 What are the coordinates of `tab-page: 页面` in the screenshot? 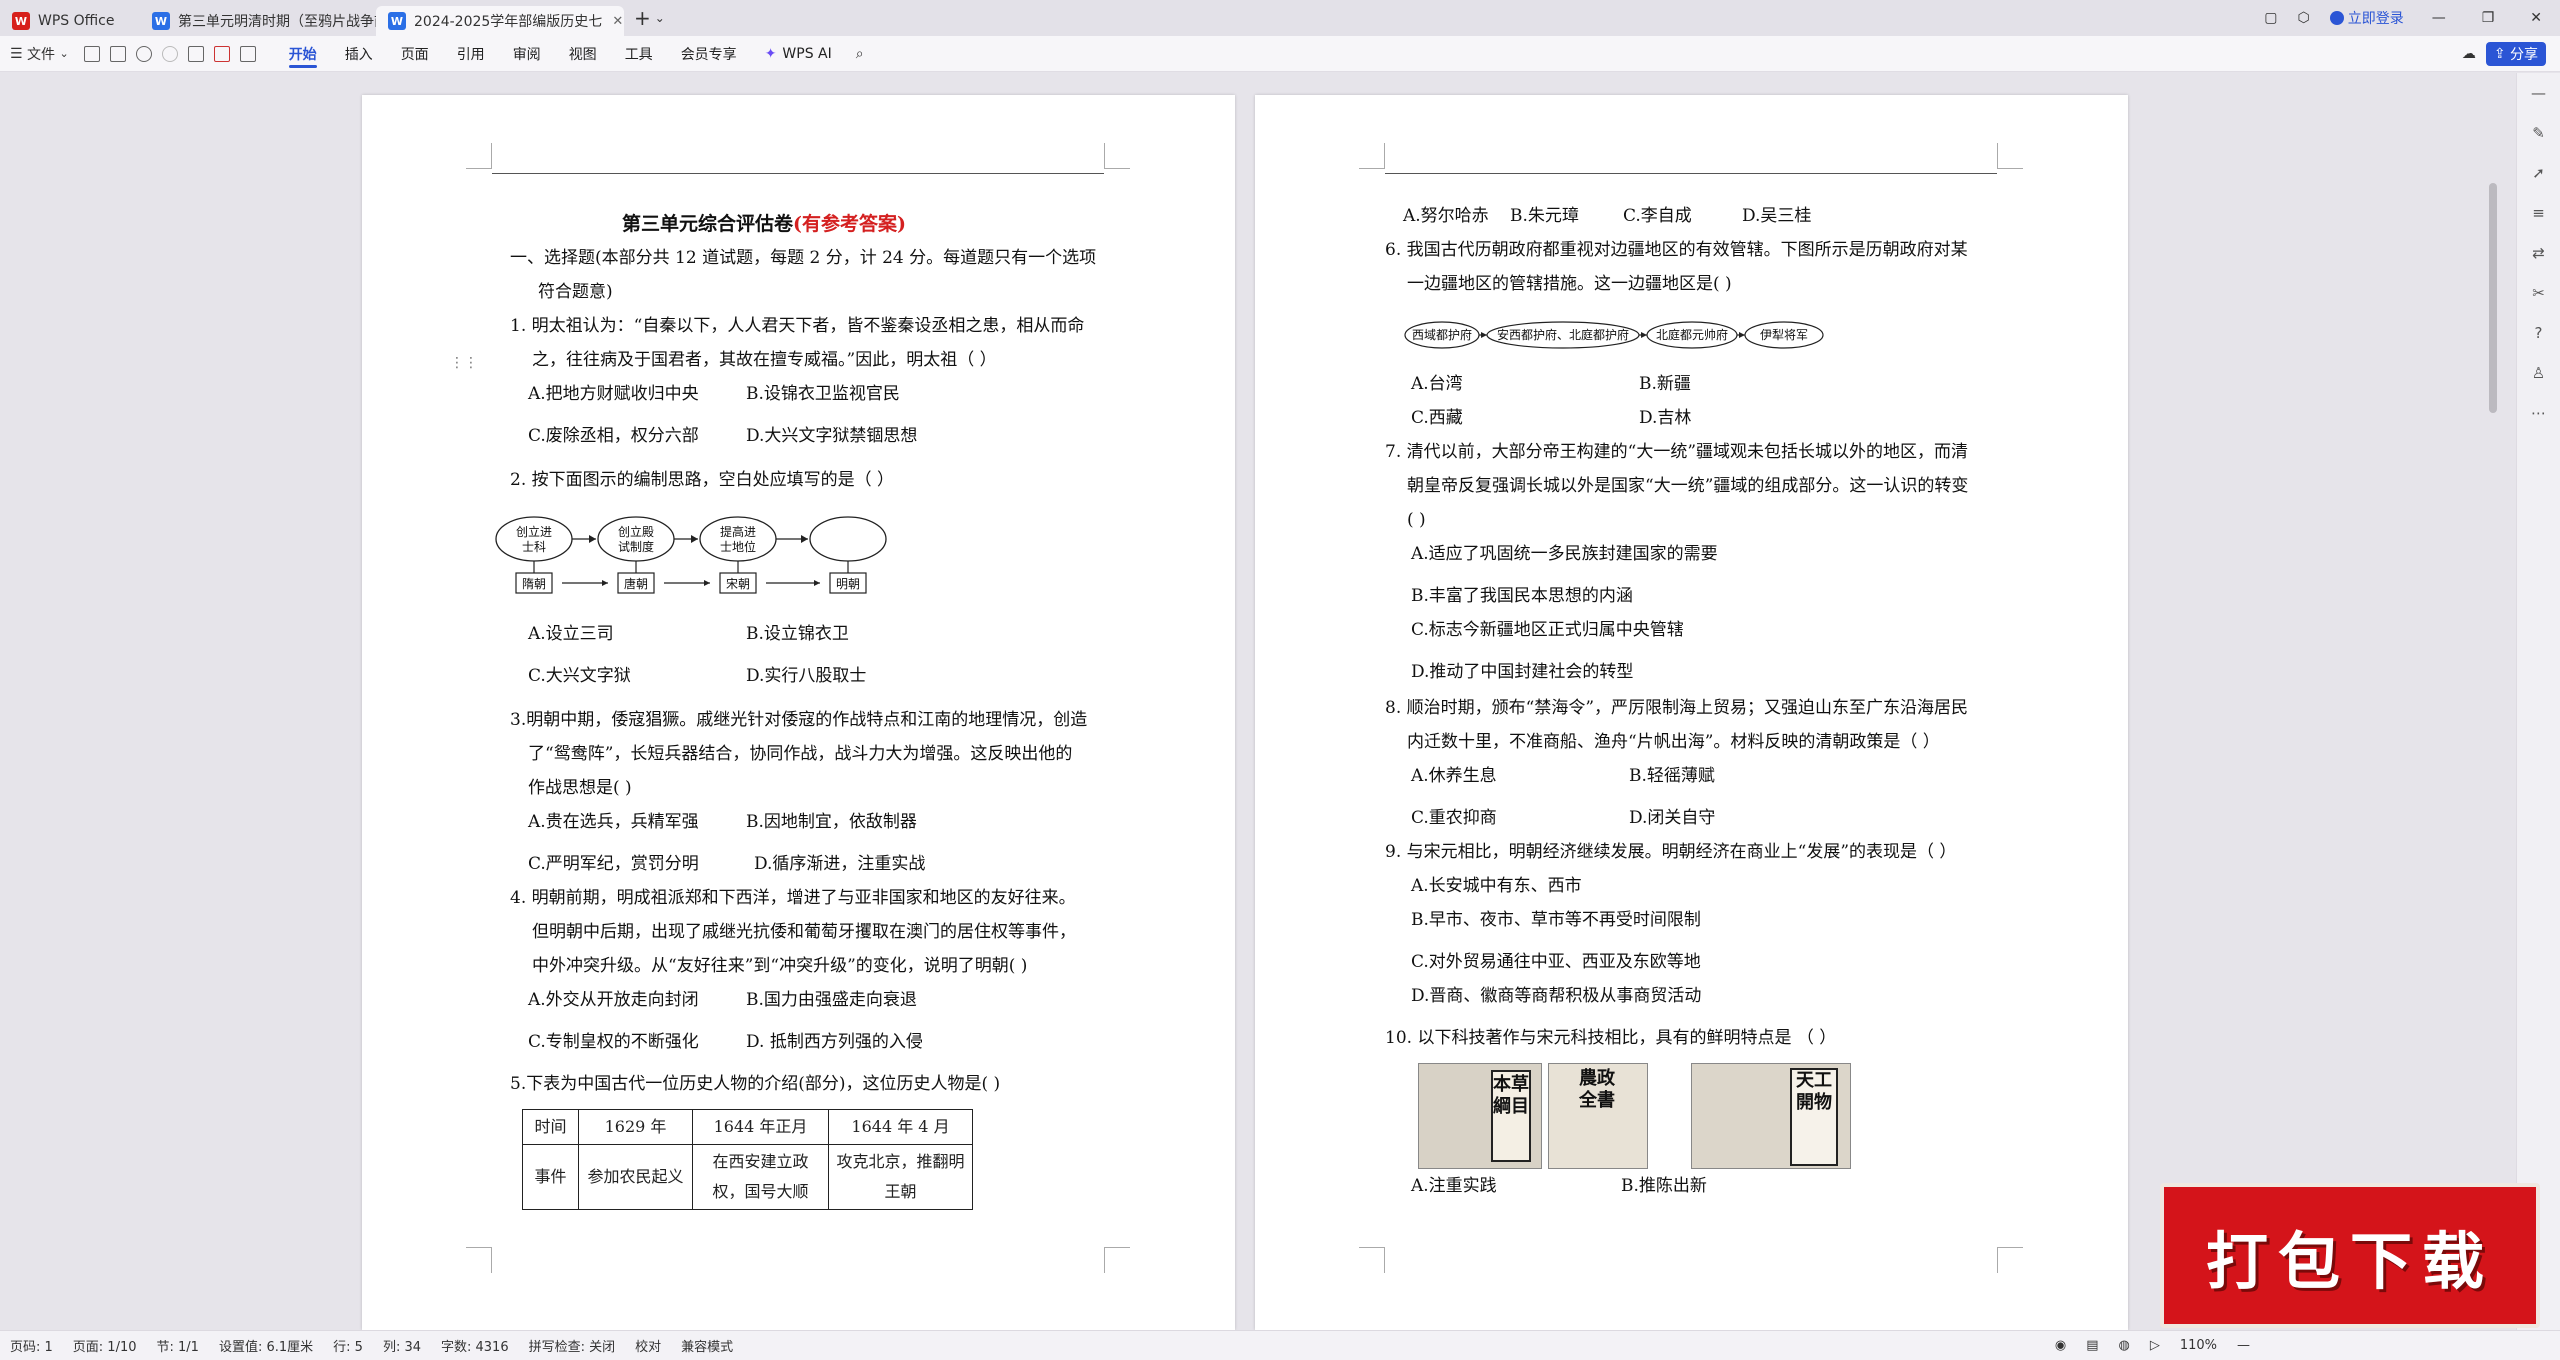 It's located at (415, 54).